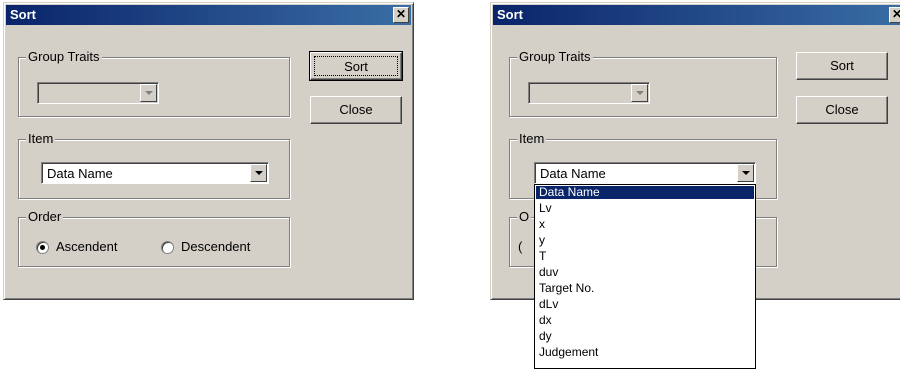 Image resolution: width=900 pixels, height=369 pixels. I want to click on order-label: Order, so click(45, 217).